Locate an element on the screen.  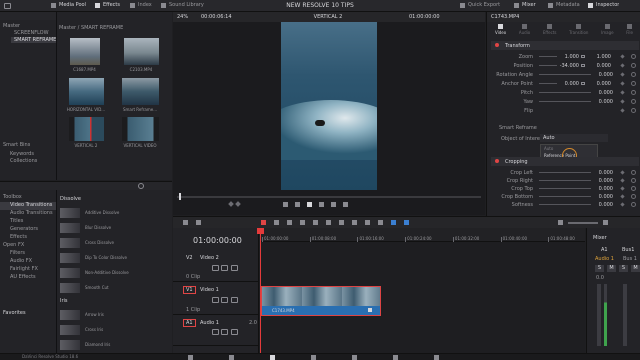
toolbox-item: AU Effects is located at coordinates (28, 278).